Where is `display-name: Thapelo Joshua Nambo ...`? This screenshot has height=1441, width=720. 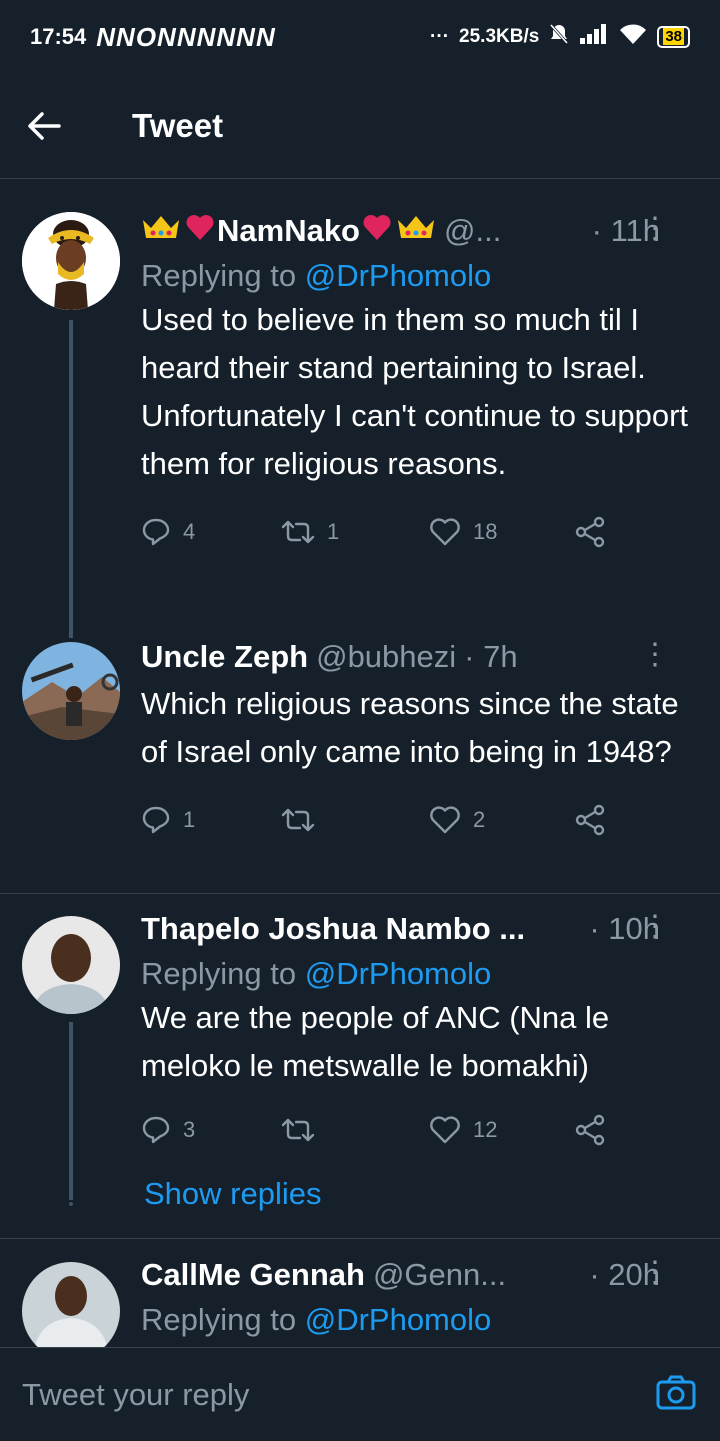 display-name: Thapelo Joshua Nambo ... is located at coordinates (333, 929).